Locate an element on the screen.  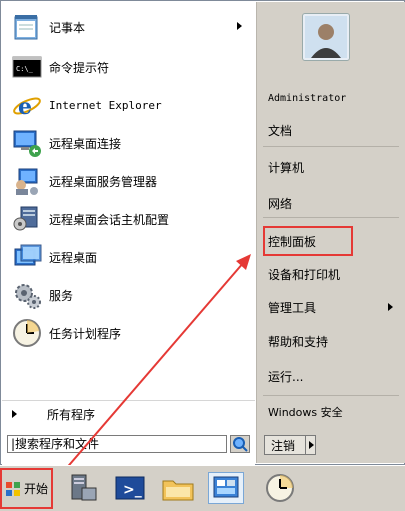
clock-icon is located at coordinates (280, 488).